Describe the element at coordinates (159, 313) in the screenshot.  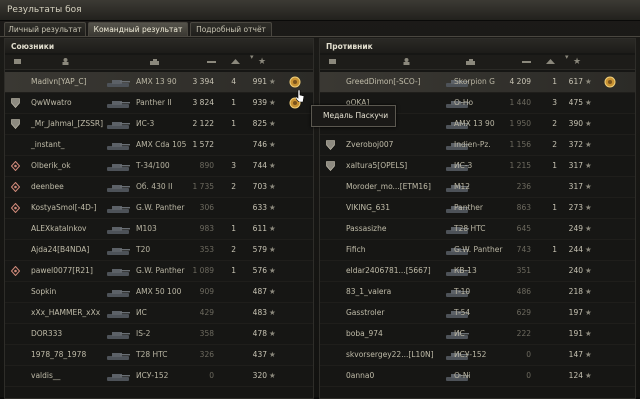
I see `player-row: xXx_HAMMER_xXx ИС 429 483 ★` at that location.